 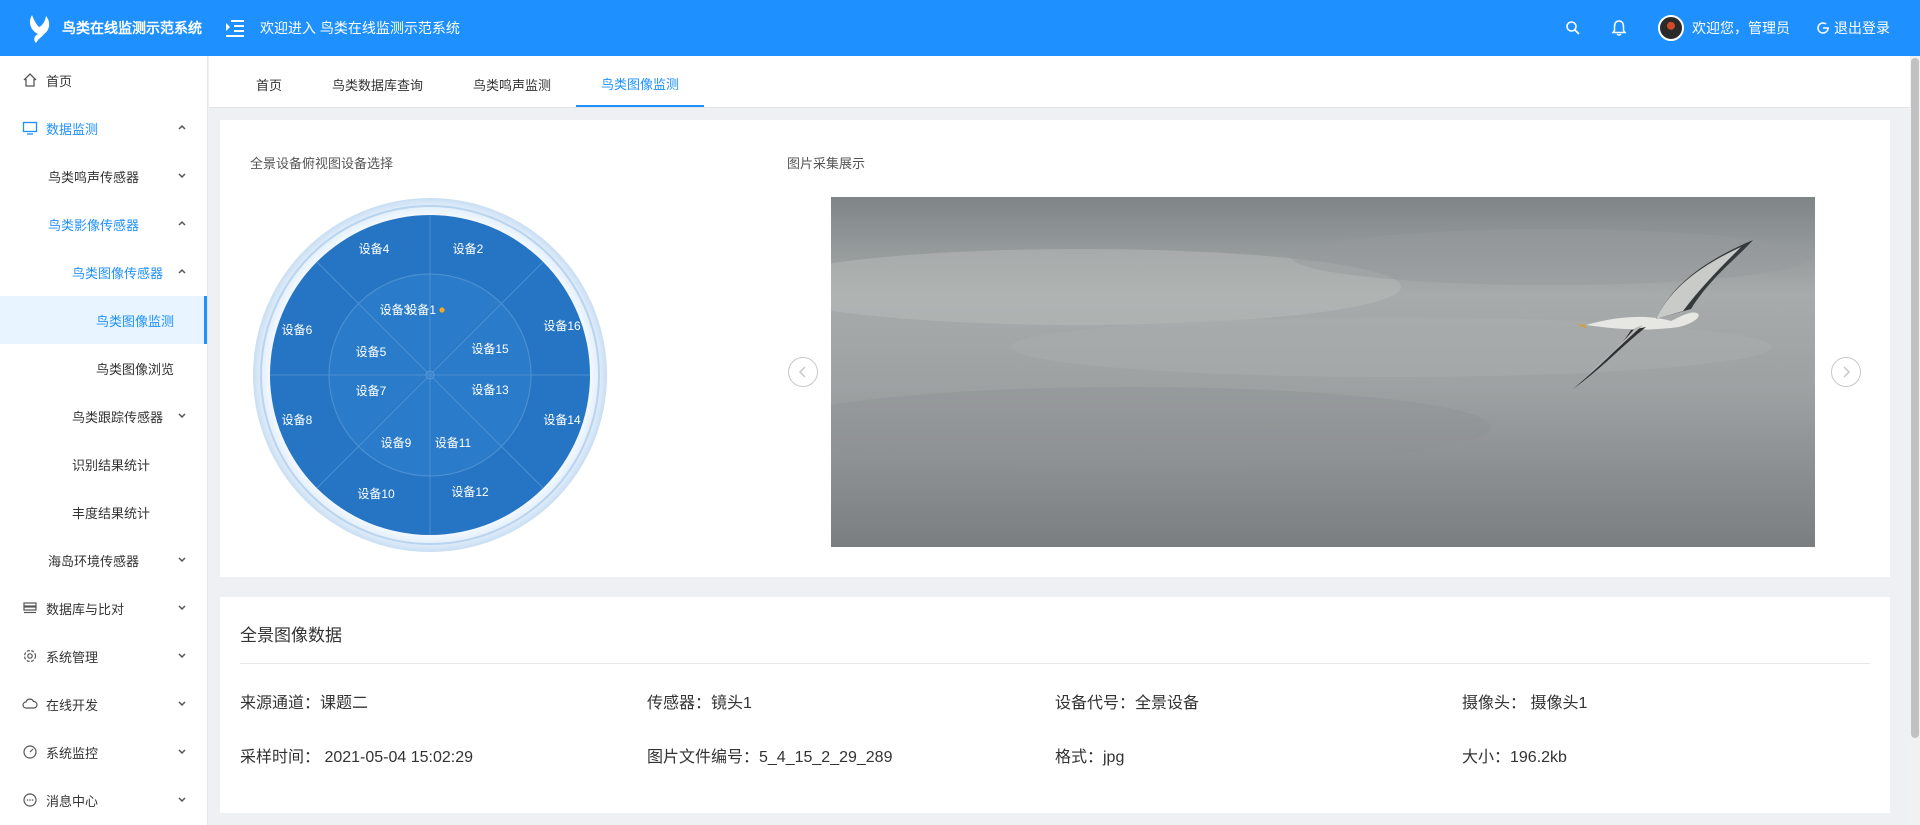 What do you see at coordinates (59, 81) in the screenshot?
I see `sidebar-item-label: 首页` at bounding box center [59, 81].